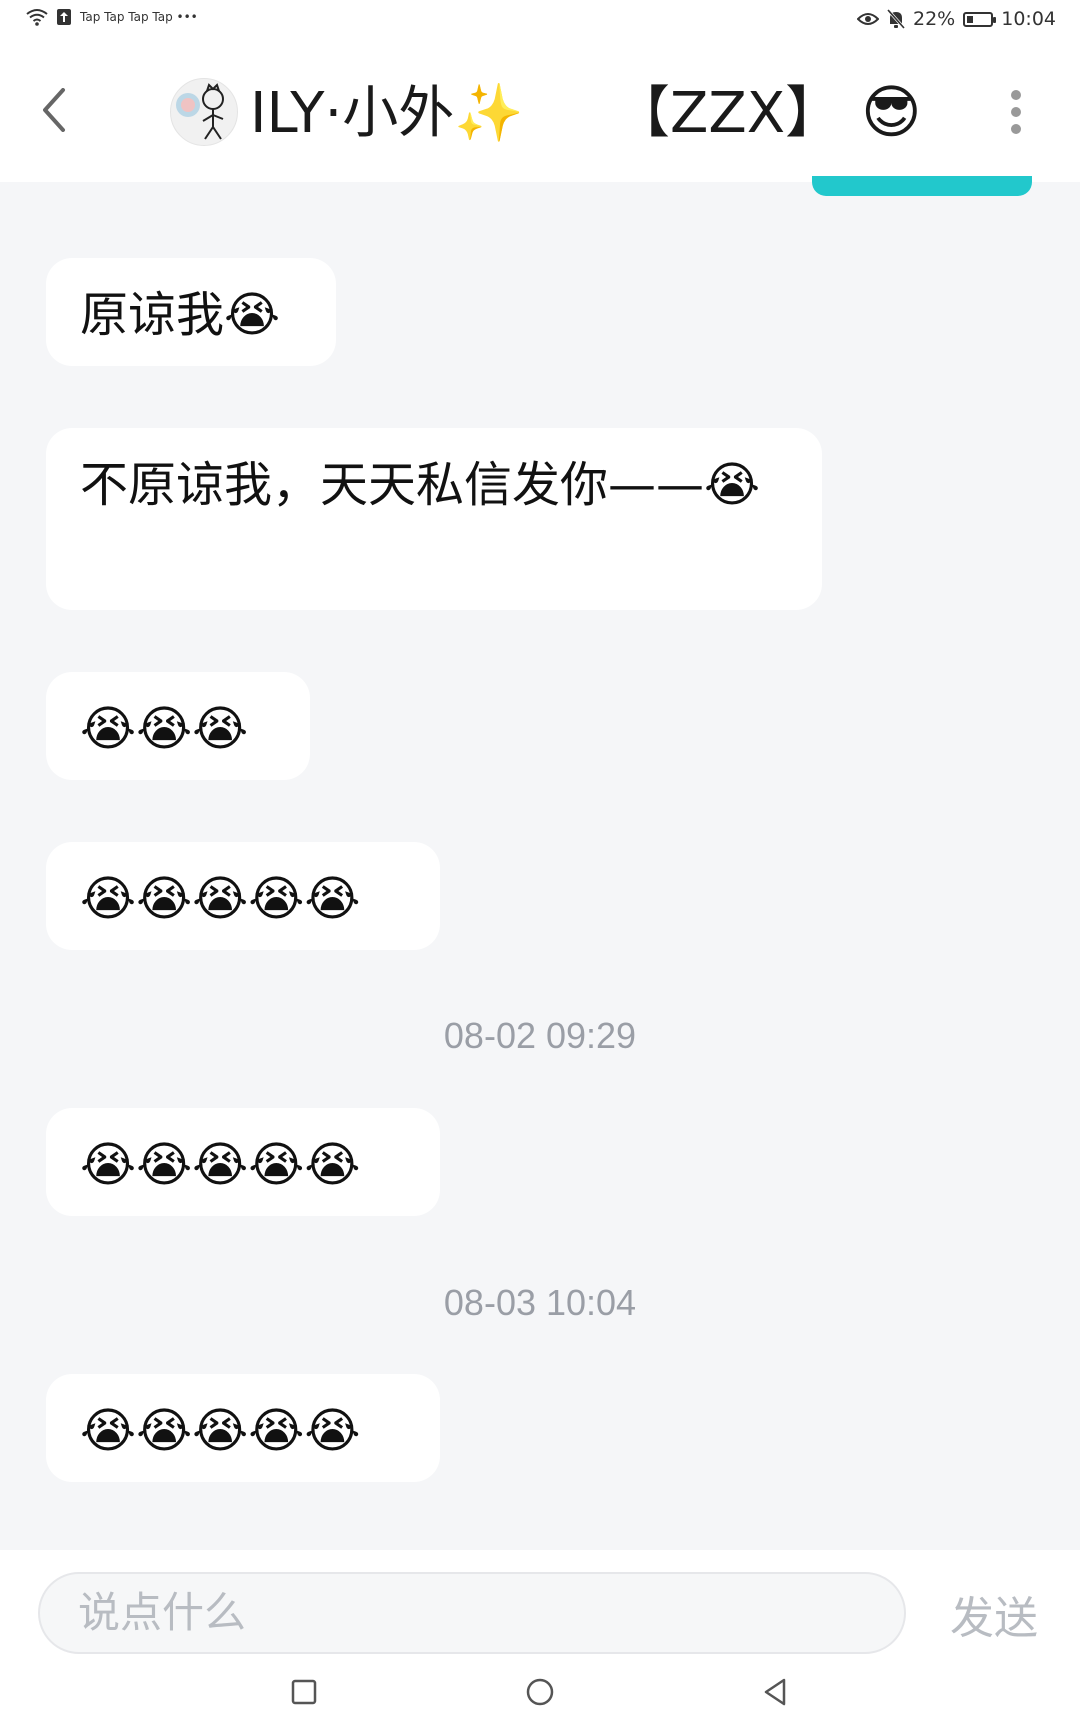 This screenshot has width=1080, height=1728. Describe the element at coordinates (37, 17) in the screenshot. I see `wifi-icon` at that location.